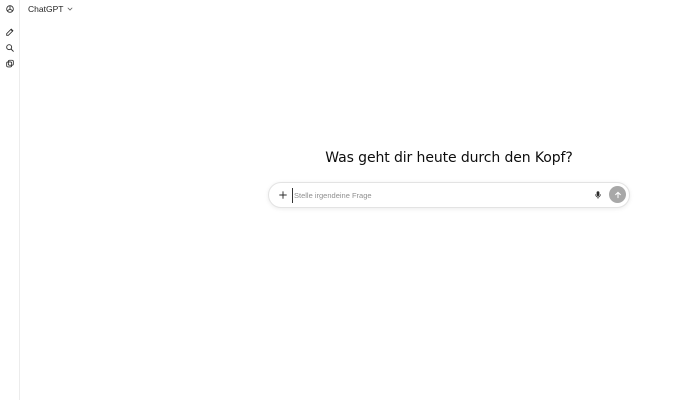 This screenshot has height=400, width=700. I want to click on new-chat-button, so click(9, 31).